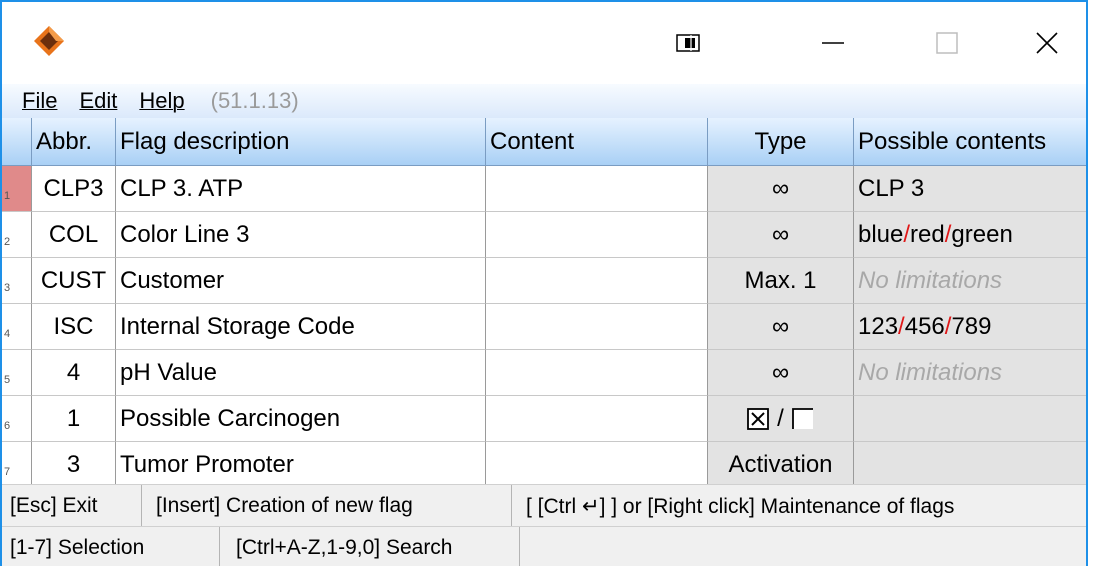 Image resolution: width=1094 pixels, height=566 pixels. Describe the element at coordinates (17, 373) in the screenshot. I see `row-number: 5` at that location.